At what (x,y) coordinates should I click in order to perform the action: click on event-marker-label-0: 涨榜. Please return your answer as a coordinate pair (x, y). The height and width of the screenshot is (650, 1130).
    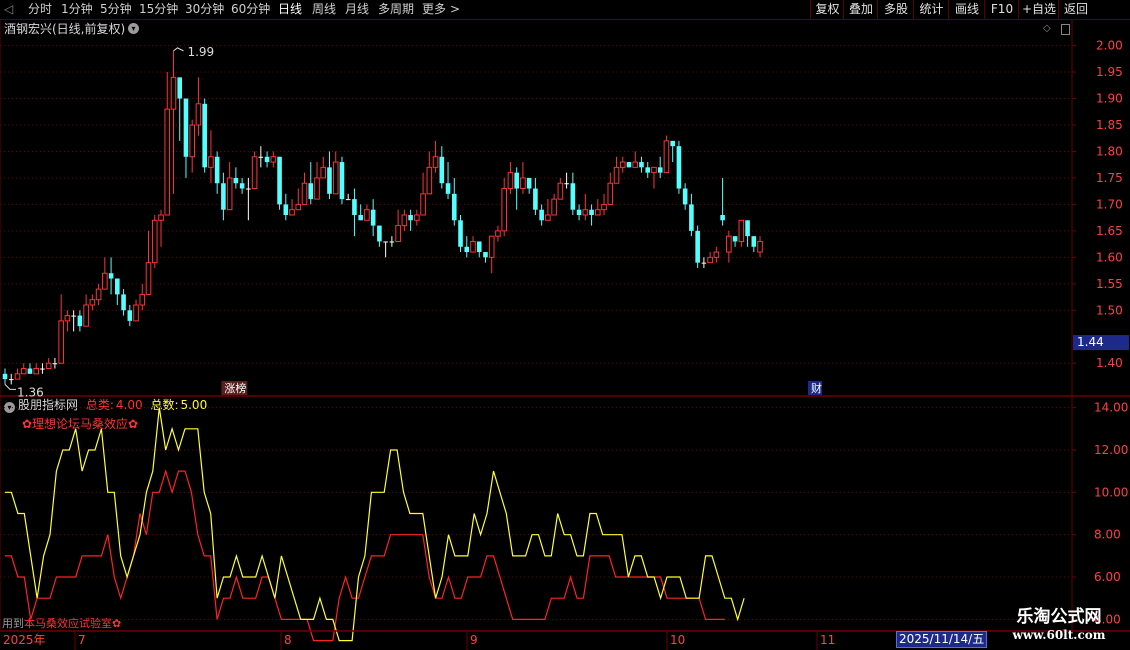
    Looking at the image, I should click on (235, 388).